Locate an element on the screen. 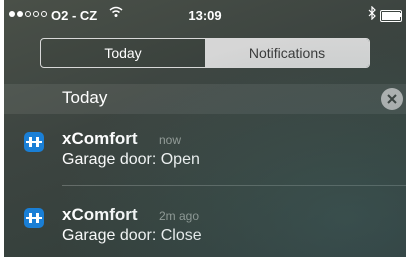 Image resolution: width=415 pixels, height=257 pixels. status-bar: O2 - CZ 13:09 is located at coordinates (205, 18).